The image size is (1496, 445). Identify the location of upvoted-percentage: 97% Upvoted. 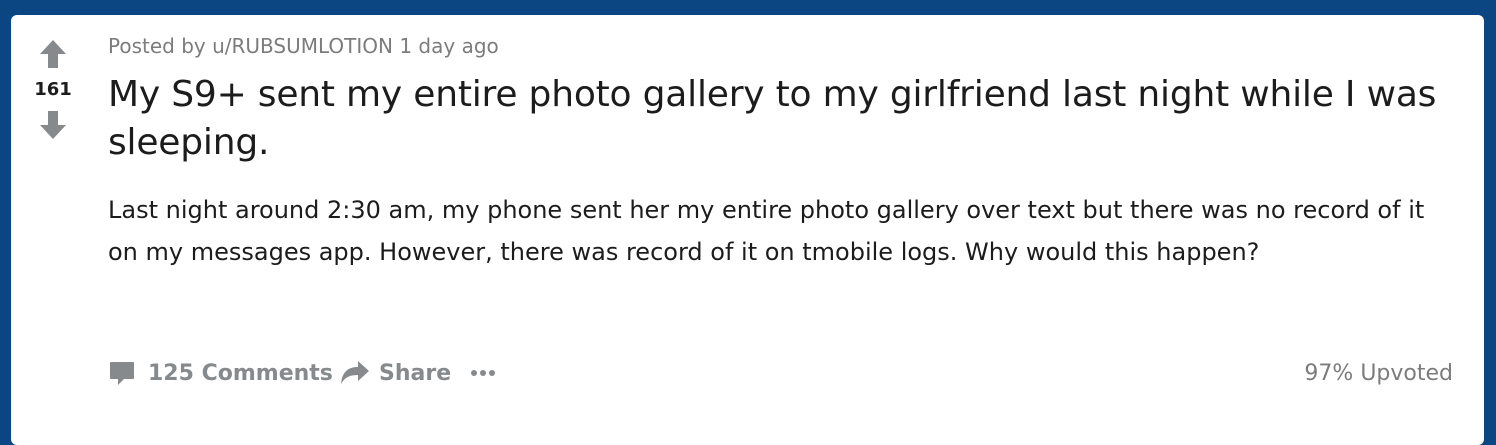
(1378, 373).